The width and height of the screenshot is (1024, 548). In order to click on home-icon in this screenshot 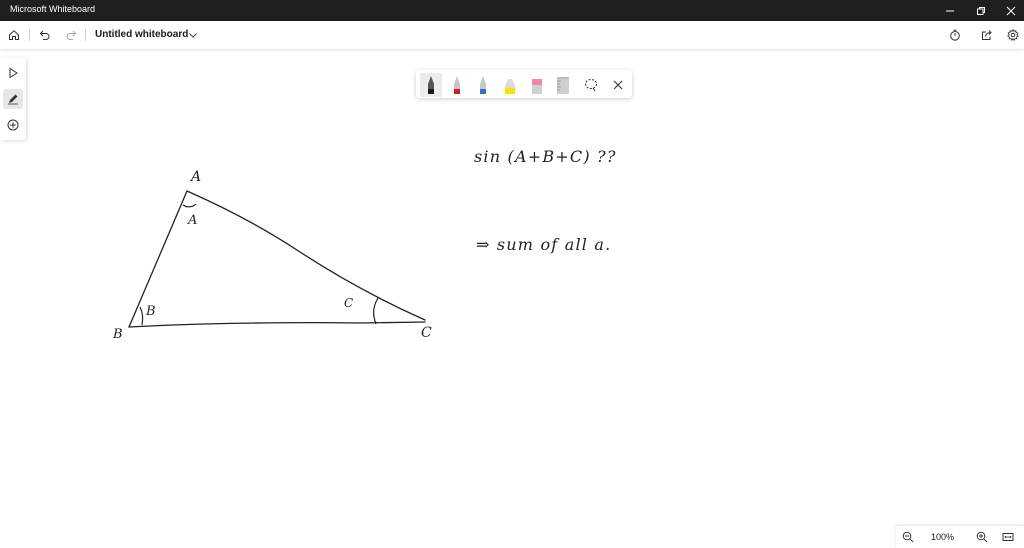, I will do `click(14, 35)`.